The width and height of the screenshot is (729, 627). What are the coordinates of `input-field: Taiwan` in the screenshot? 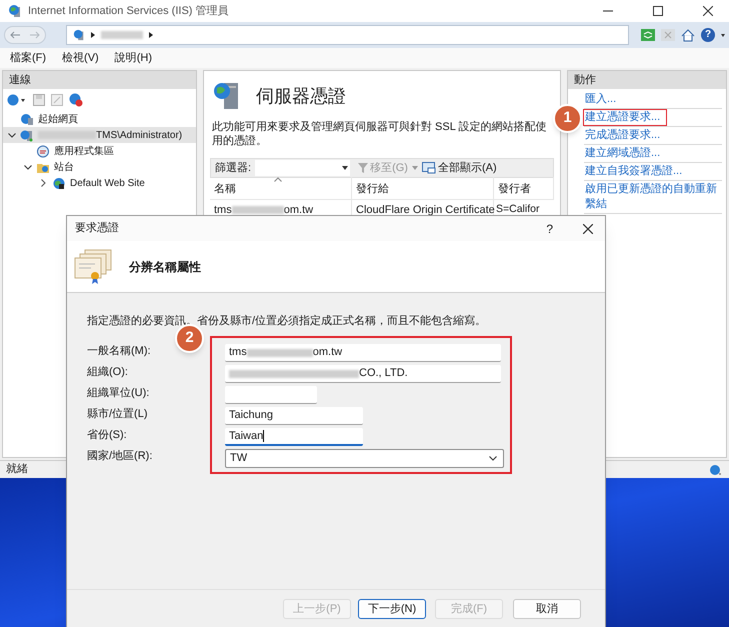 It's located at (294, 437).